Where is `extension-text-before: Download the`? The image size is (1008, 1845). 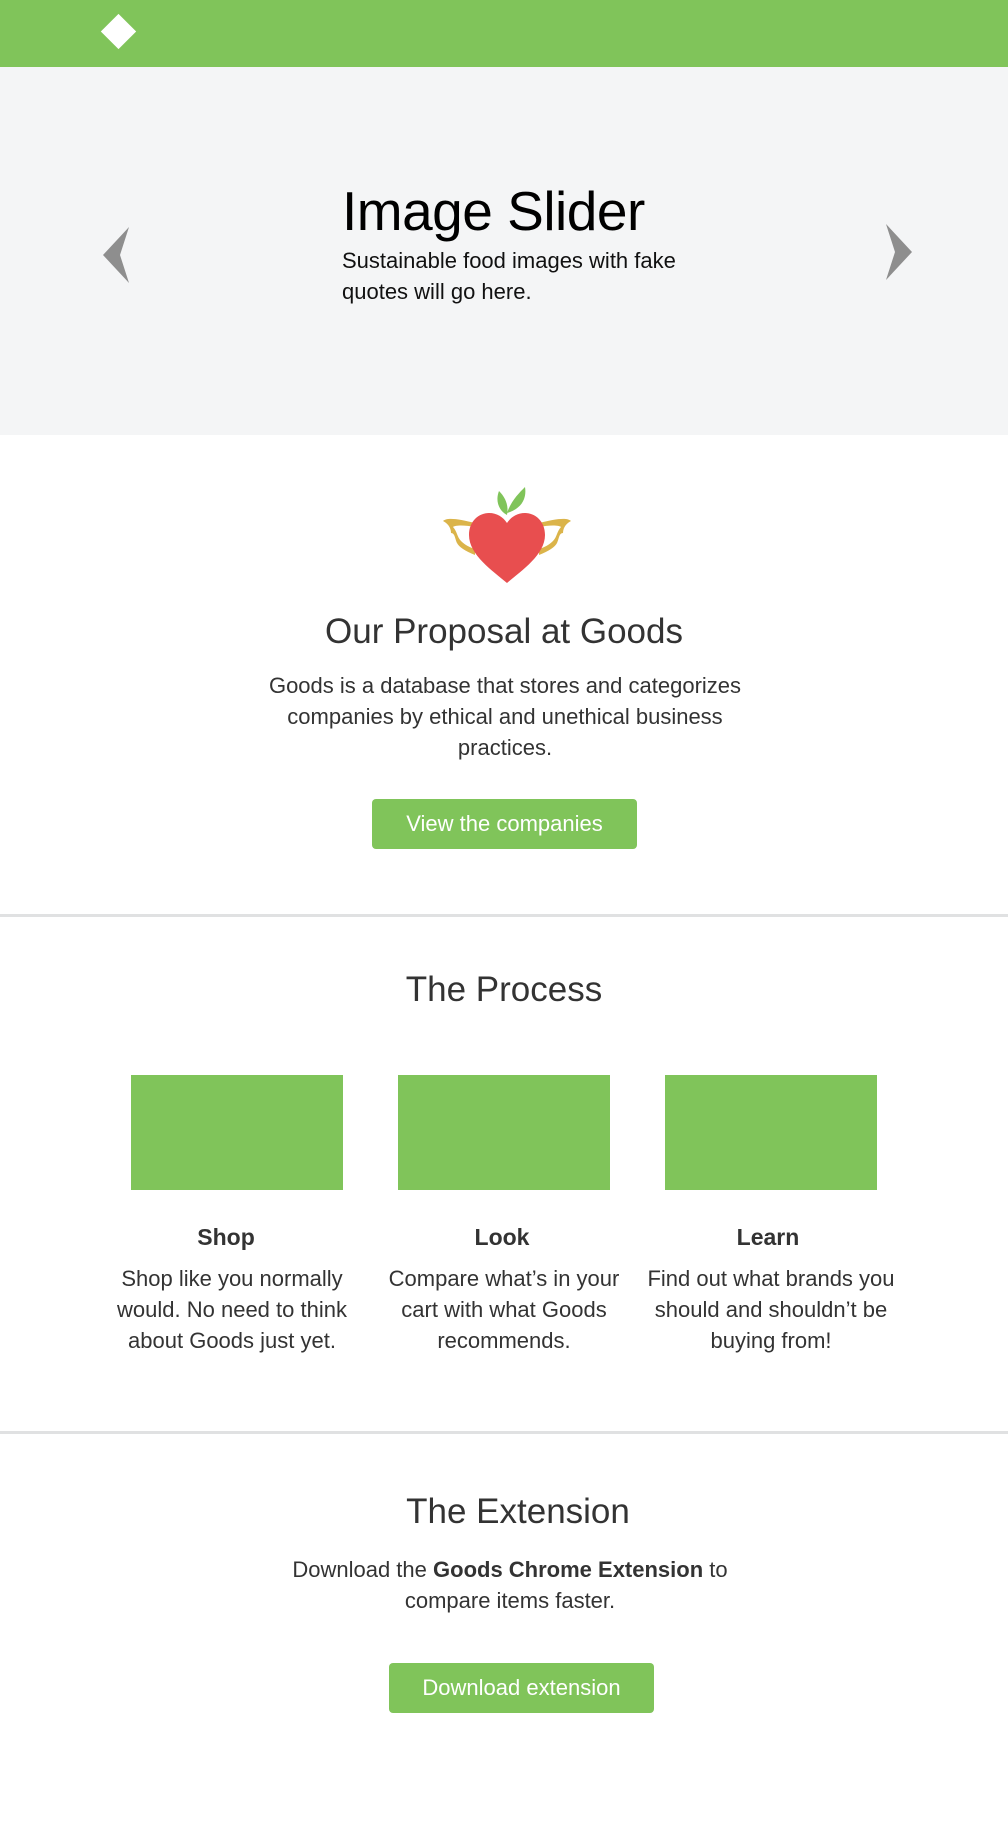
extension-text-before: Download the is located at coordinates (363, 1569).